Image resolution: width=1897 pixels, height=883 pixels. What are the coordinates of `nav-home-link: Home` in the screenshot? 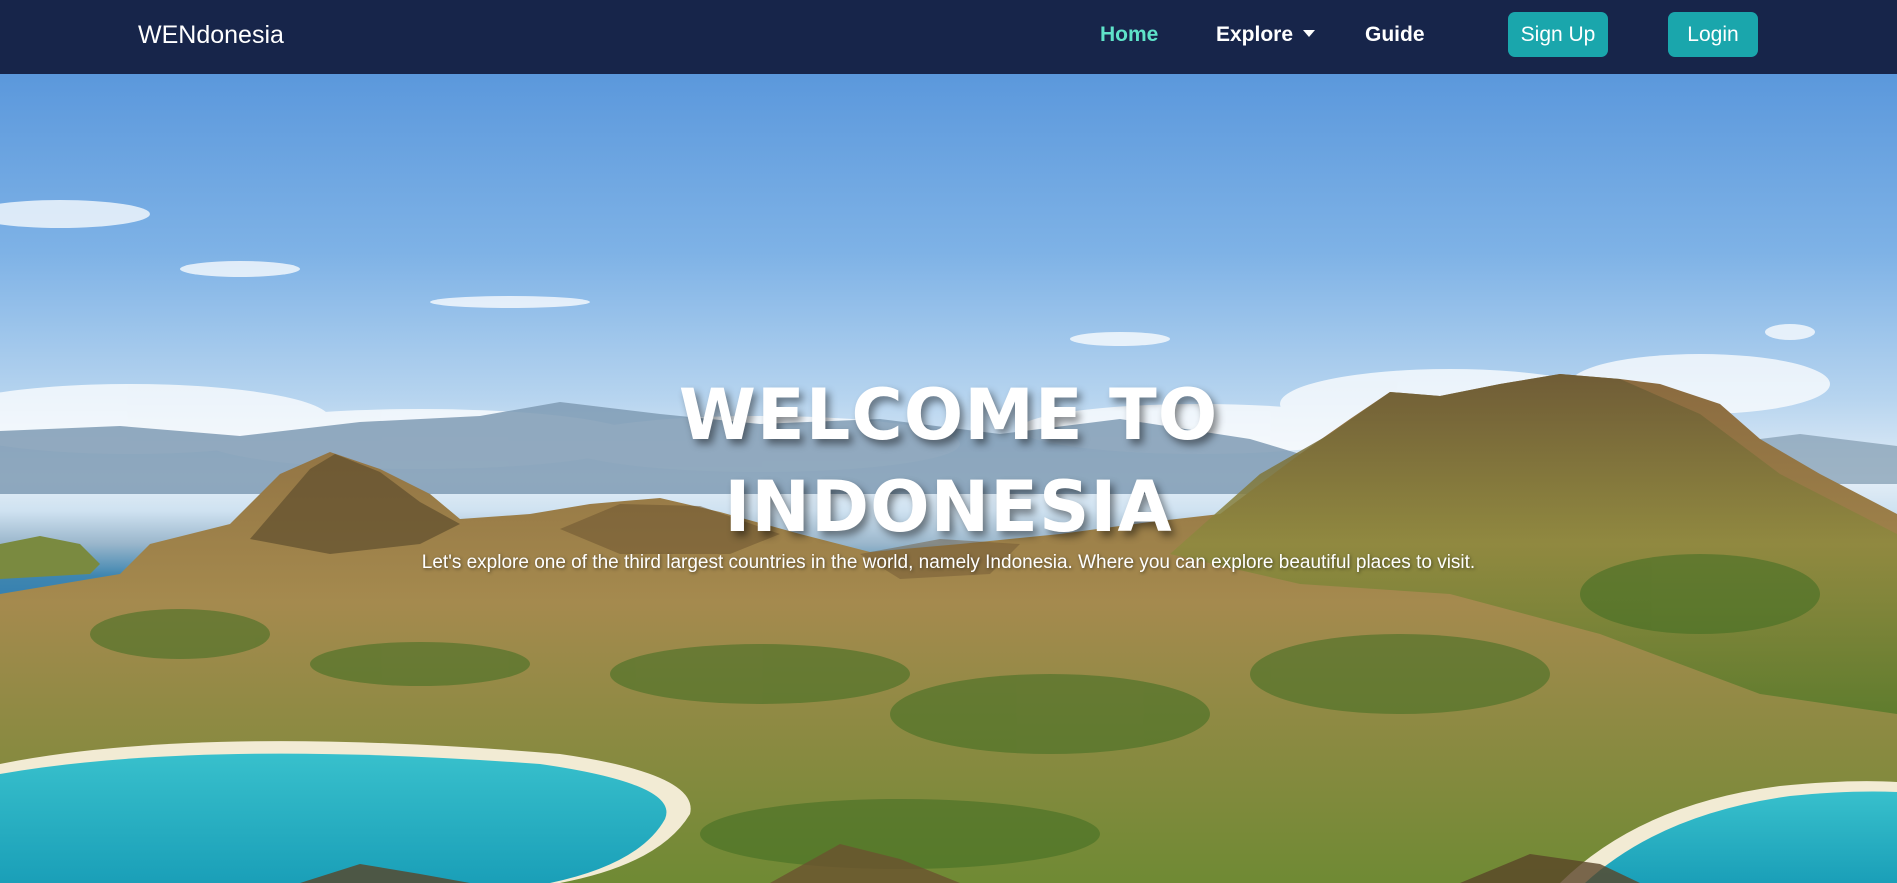 It's located at (1129, 35).